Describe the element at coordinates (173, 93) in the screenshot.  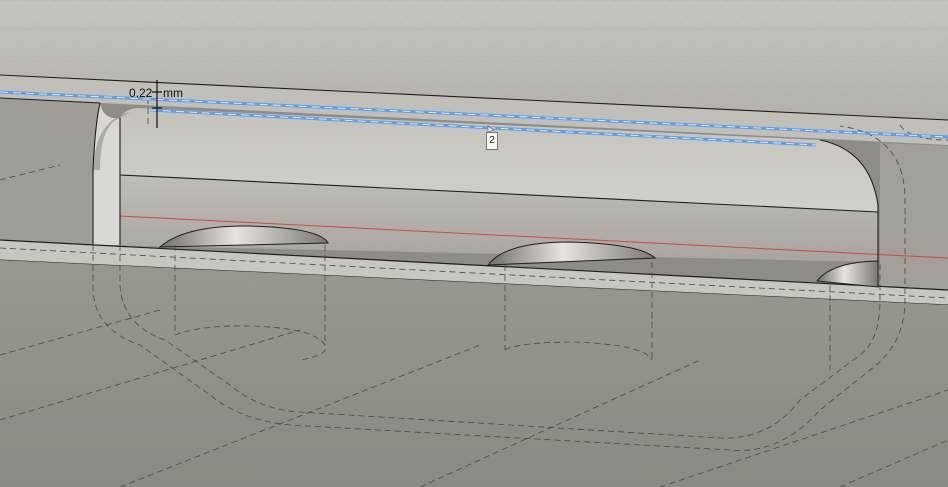
I see `dimension-unit: mm` at that location.